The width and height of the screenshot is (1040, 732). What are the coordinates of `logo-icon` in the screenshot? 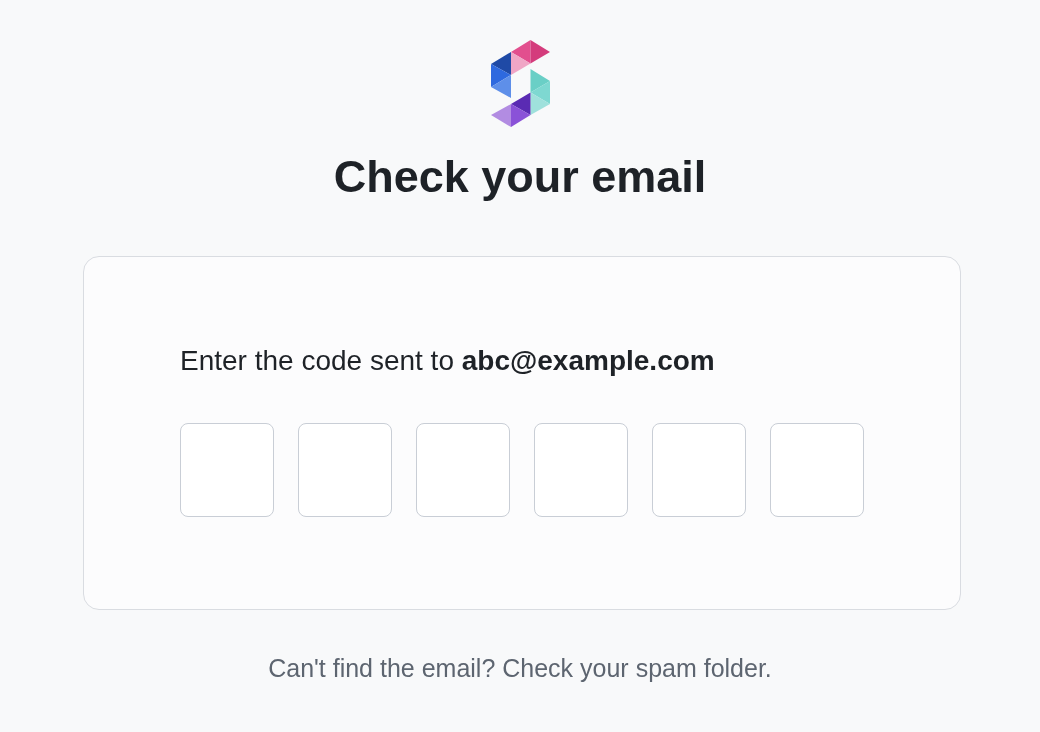 It's located at (520, 83).